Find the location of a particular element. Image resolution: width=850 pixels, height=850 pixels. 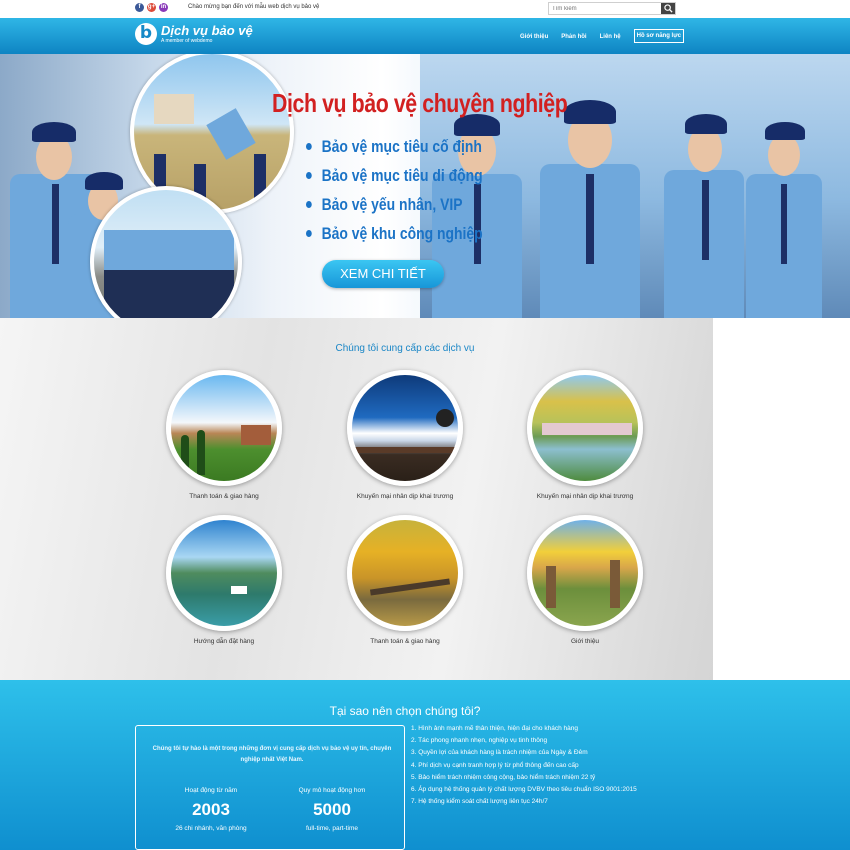

nav-about: Giới thiệu is located at coordinates (534, 37).